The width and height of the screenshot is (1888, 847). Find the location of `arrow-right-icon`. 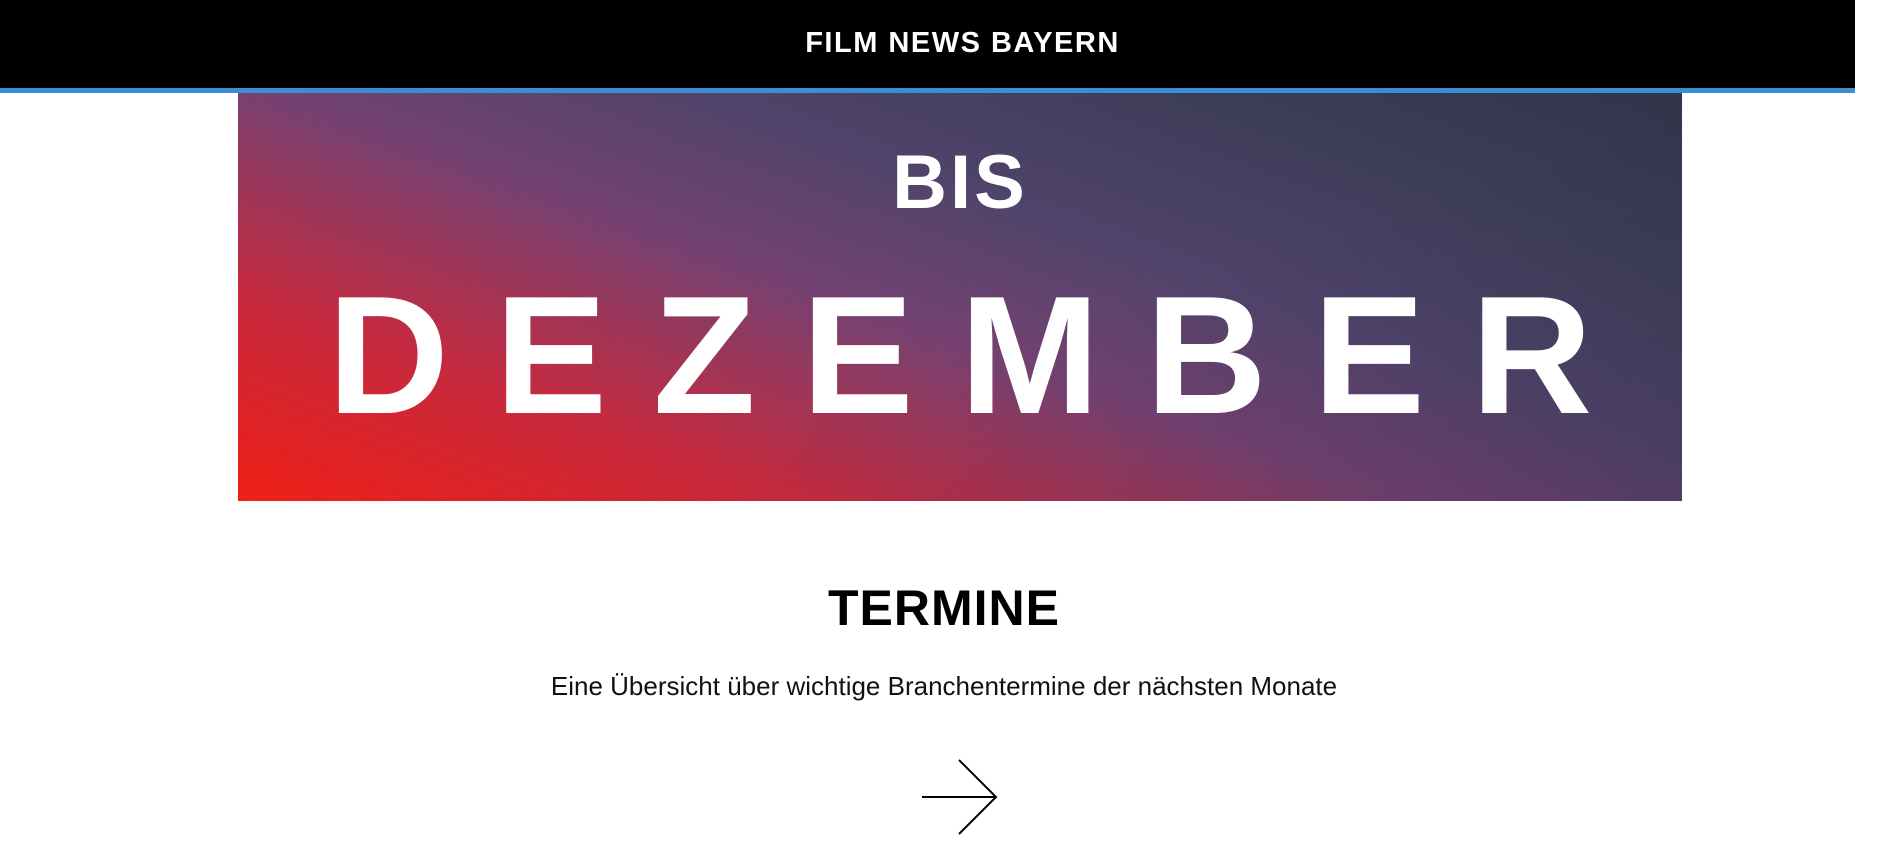

arrow-right-icon is located at coordinates (960, 797).